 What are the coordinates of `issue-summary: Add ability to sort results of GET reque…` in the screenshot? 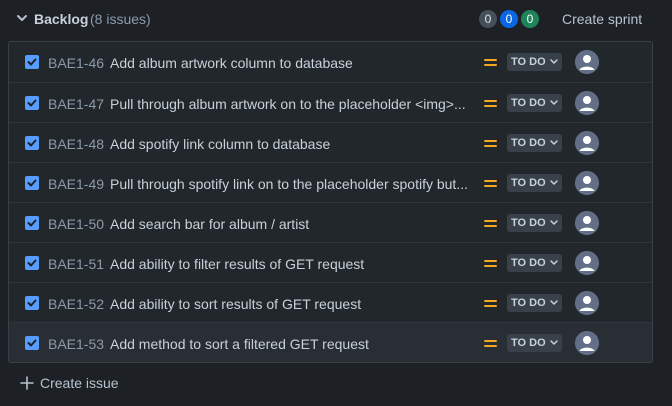 It's located at (292, 304).